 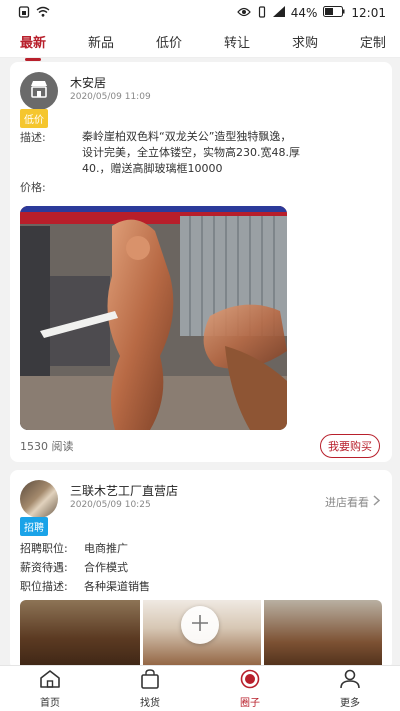 What do you see at coordinates (110, 97) in the screenshot?
I see `post-date: 2020/05/09 11:09` at bounding box center [110, 97].